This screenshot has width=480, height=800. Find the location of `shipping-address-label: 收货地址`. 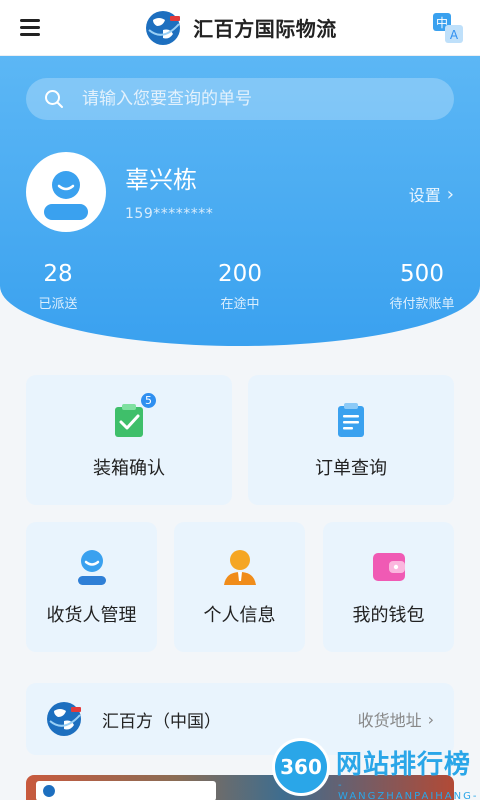

shipping-address-label: 收货地址 is located at coordinates (389, 720).